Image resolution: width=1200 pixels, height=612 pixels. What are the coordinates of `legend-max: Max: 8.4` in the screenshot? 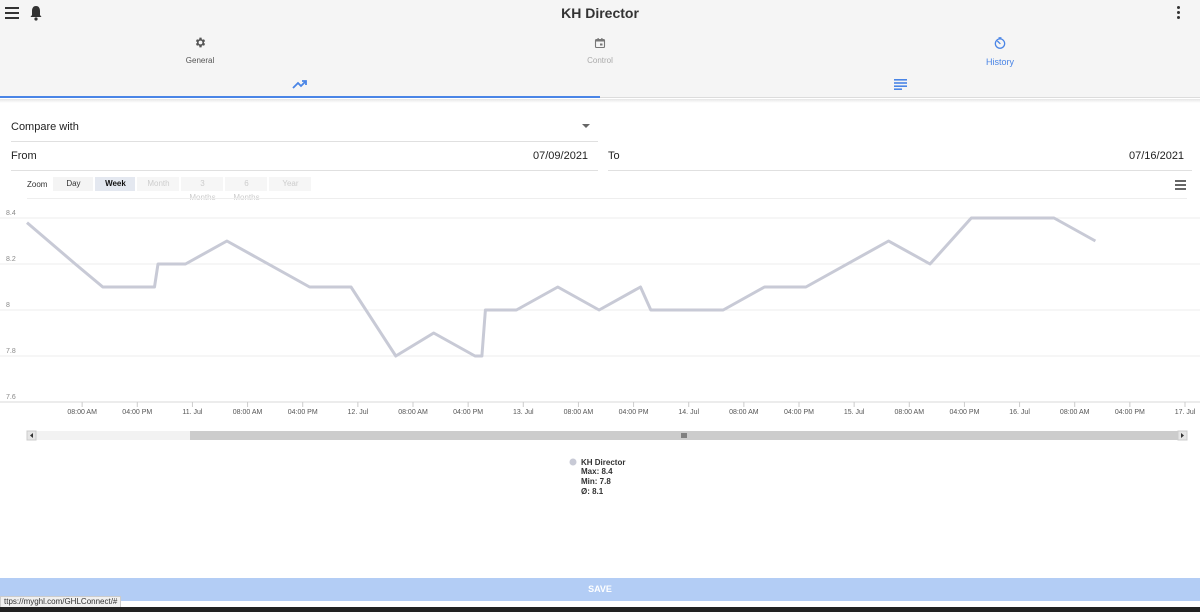 It's located at (597, 471).